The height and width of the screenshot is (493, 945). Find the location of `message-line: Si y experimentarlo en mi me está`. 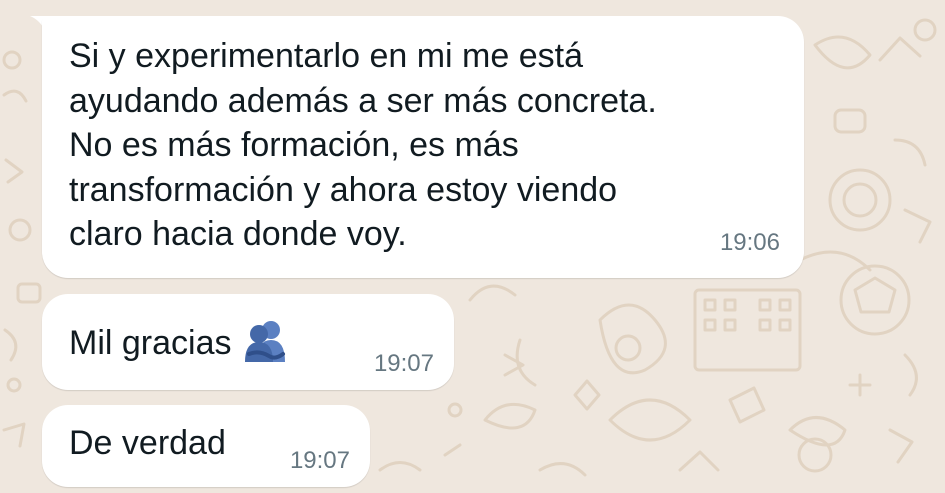

message-line: Si y experimentarlo en mi me está is located at coordinates (326, 56).